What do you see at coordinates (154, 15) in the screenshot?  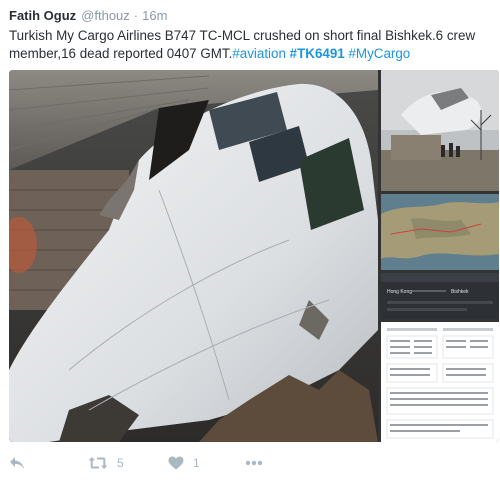 I see `timestamp: 16m` at bounding box center [154, 15].